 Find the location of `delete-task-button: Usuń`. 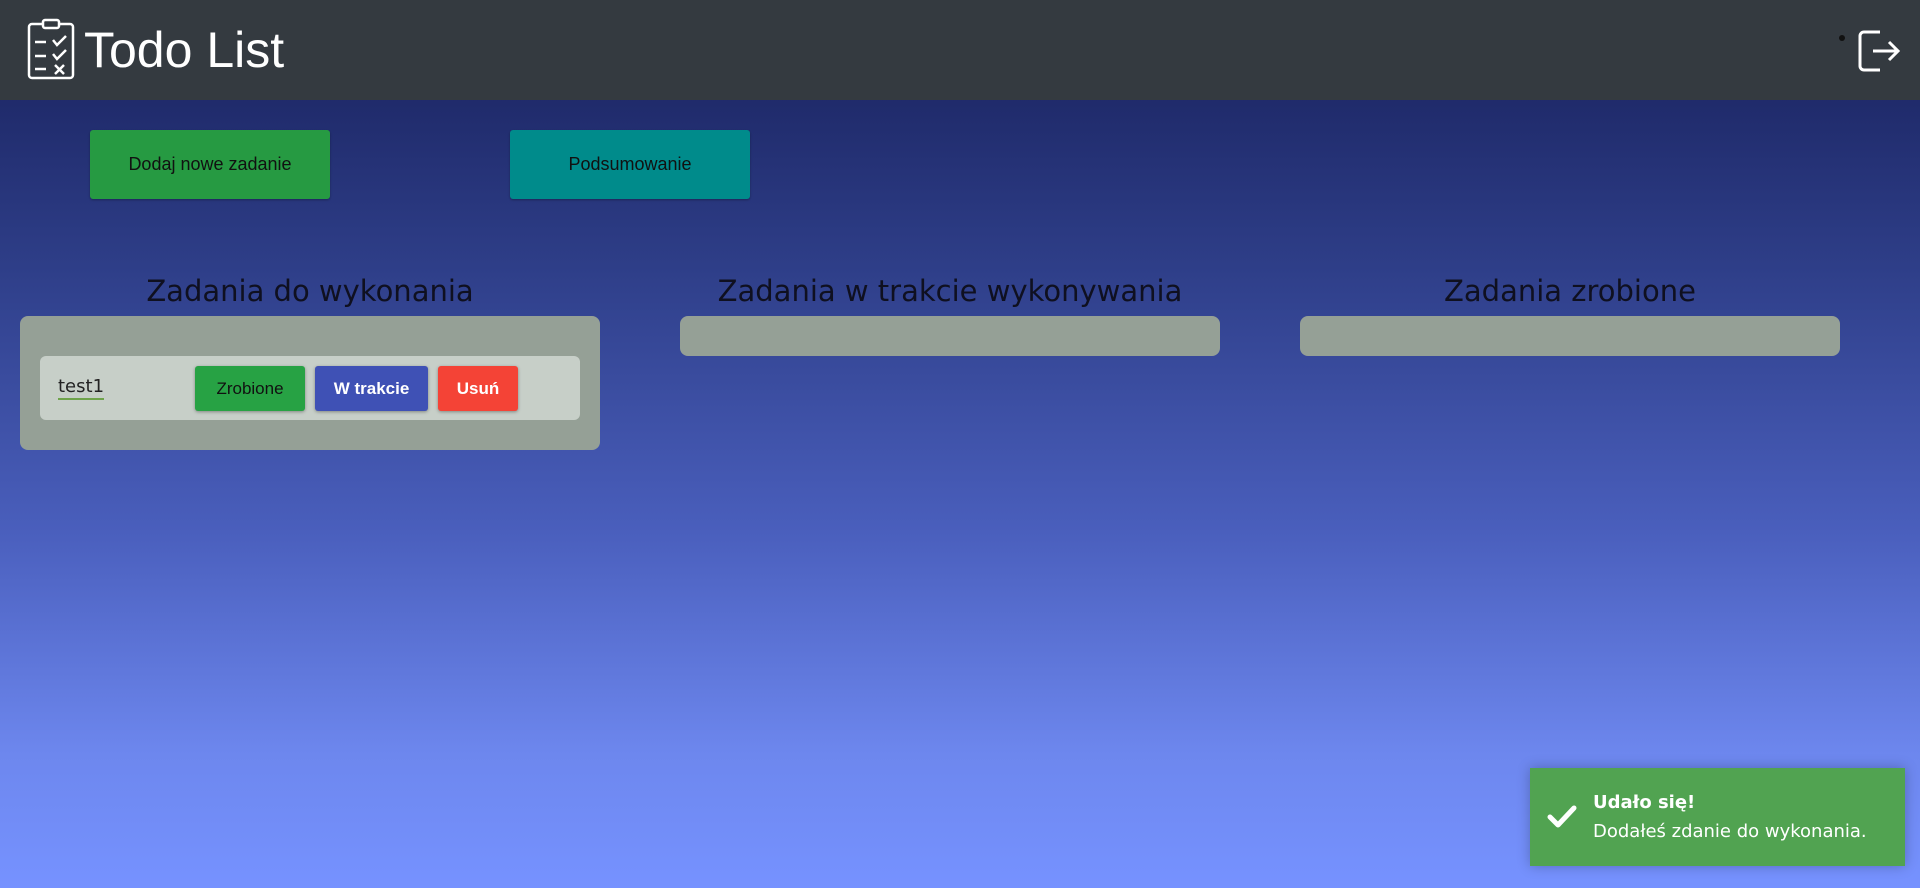

delete-task-button: Usuń is located at coordinates (478, 388).